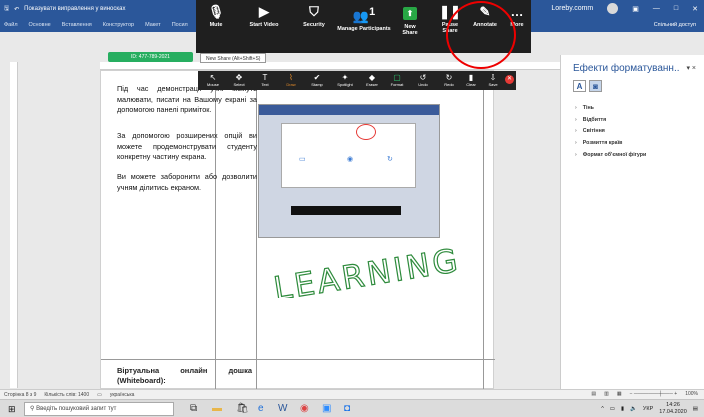  Describe the element at coordinates (282, 409) in the screenshot. I see `word-app-icon: W` at that location.